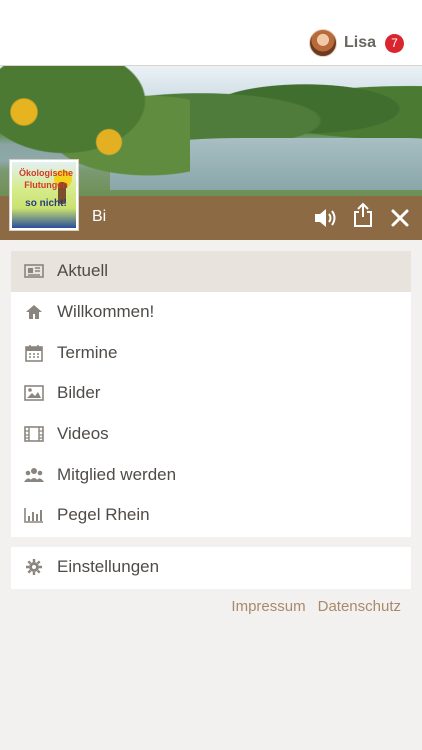  Describe the element at coordinates (211, 33) in the screenshot. I see `top-bar: Lisa 7` at that location.